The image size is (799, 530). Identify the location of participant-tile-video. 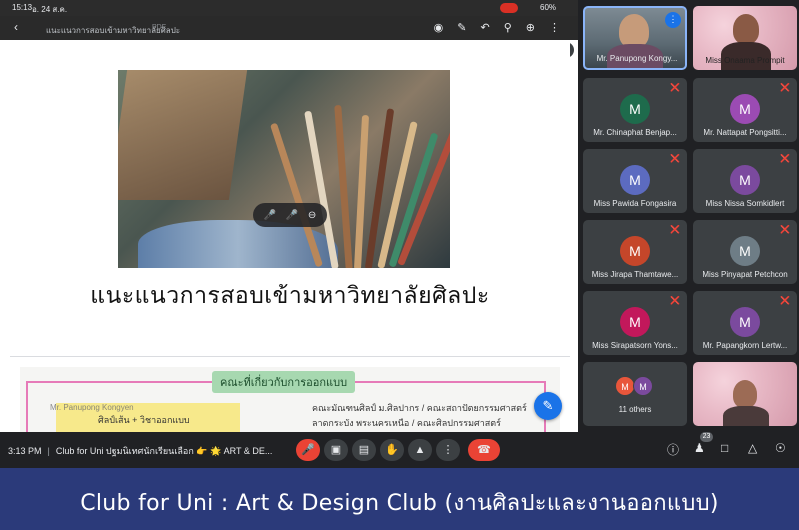
(745, 394).